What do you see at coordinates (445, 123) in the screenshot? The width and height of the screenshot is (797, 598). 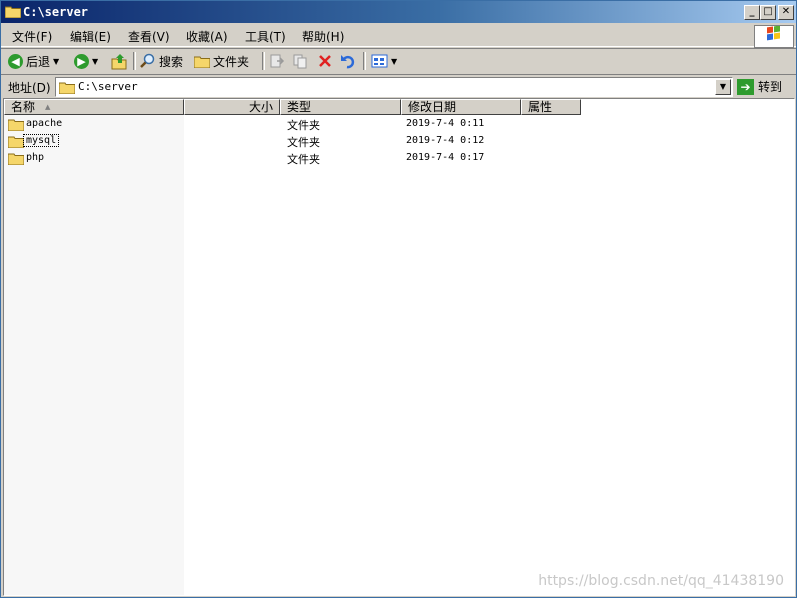 I see `file-modified: 2019-7-4 0:11` at bounding box center [445, 123].